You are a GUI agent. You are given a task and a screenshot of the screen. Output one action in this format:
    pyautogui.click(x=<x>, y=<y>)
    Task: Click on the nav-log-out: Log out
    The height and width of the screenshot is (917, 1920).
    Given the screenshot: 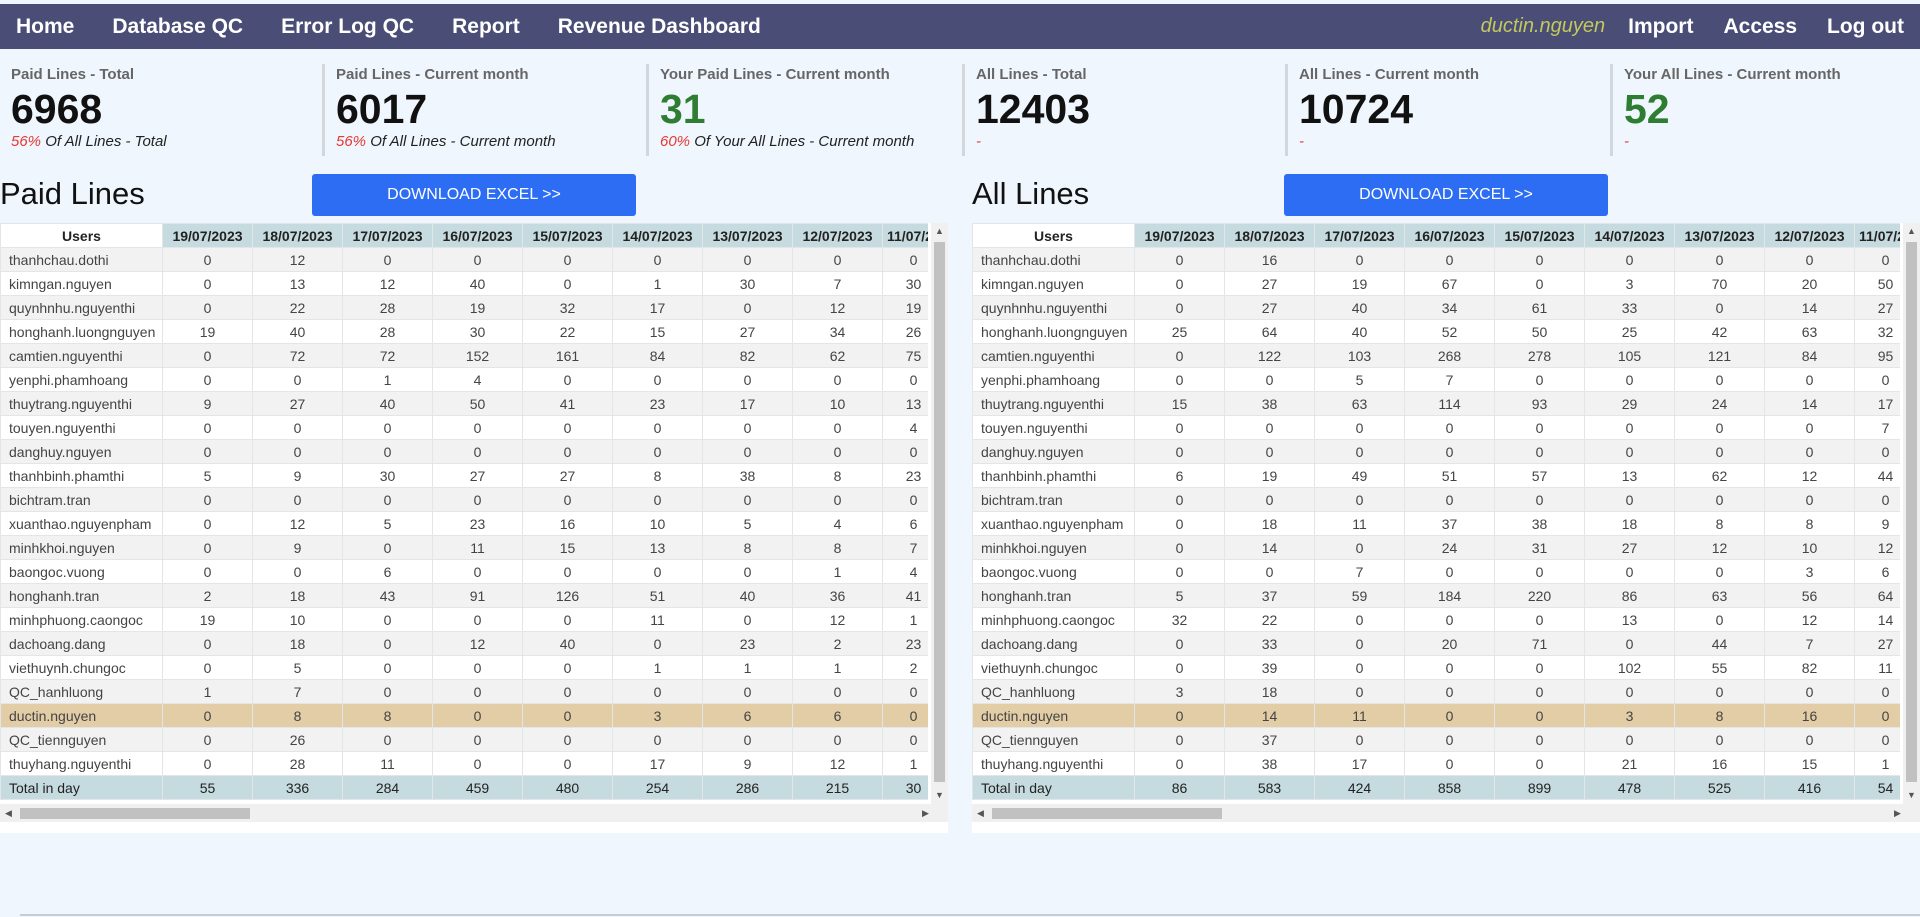 What is the action you would take?
    pyautogui.click(x=1865, y=27)
    